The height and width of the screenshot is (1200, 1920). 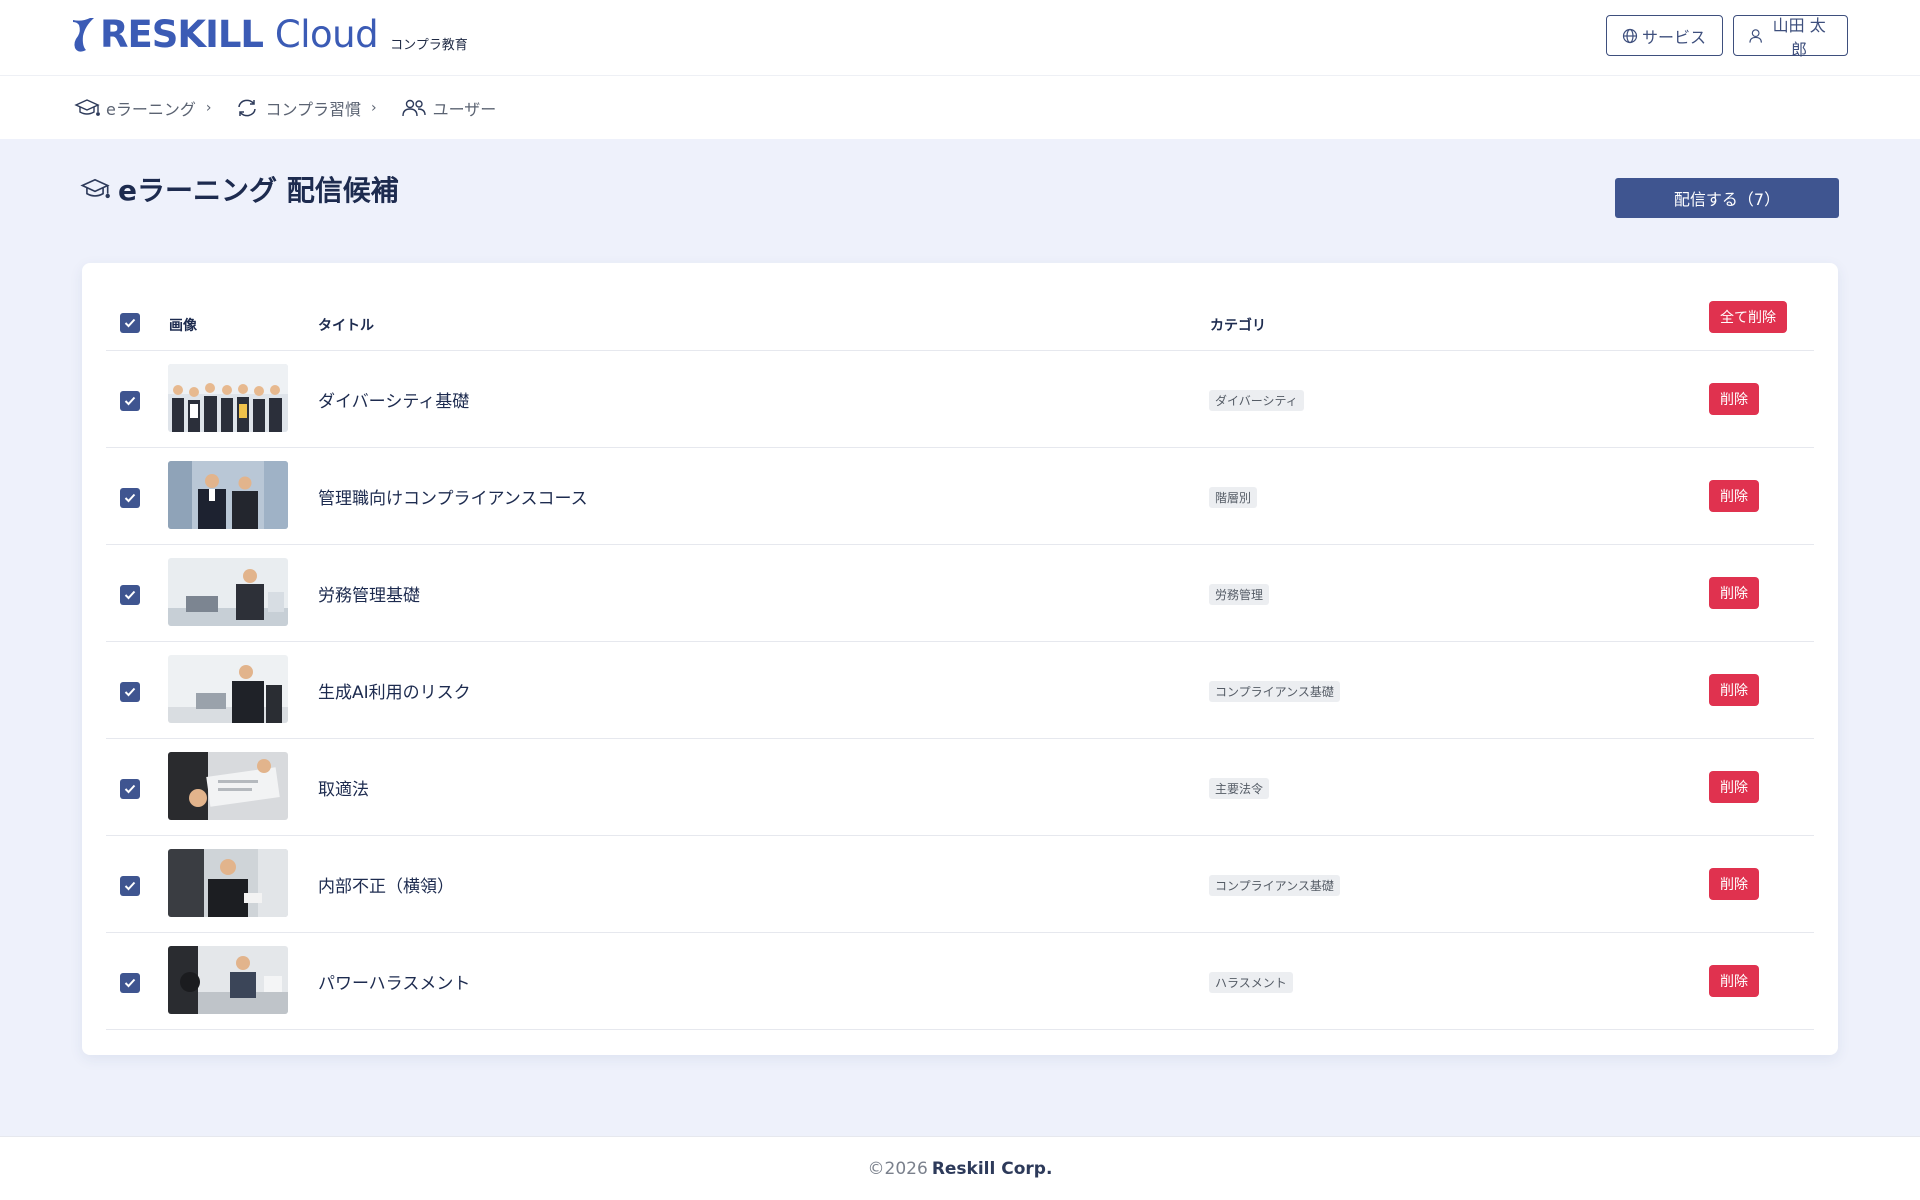 What do you see at coordinates (1239, 594) in the screenshot?
I see `category-tag: 労務管理` at bounding box center [1239, 594].